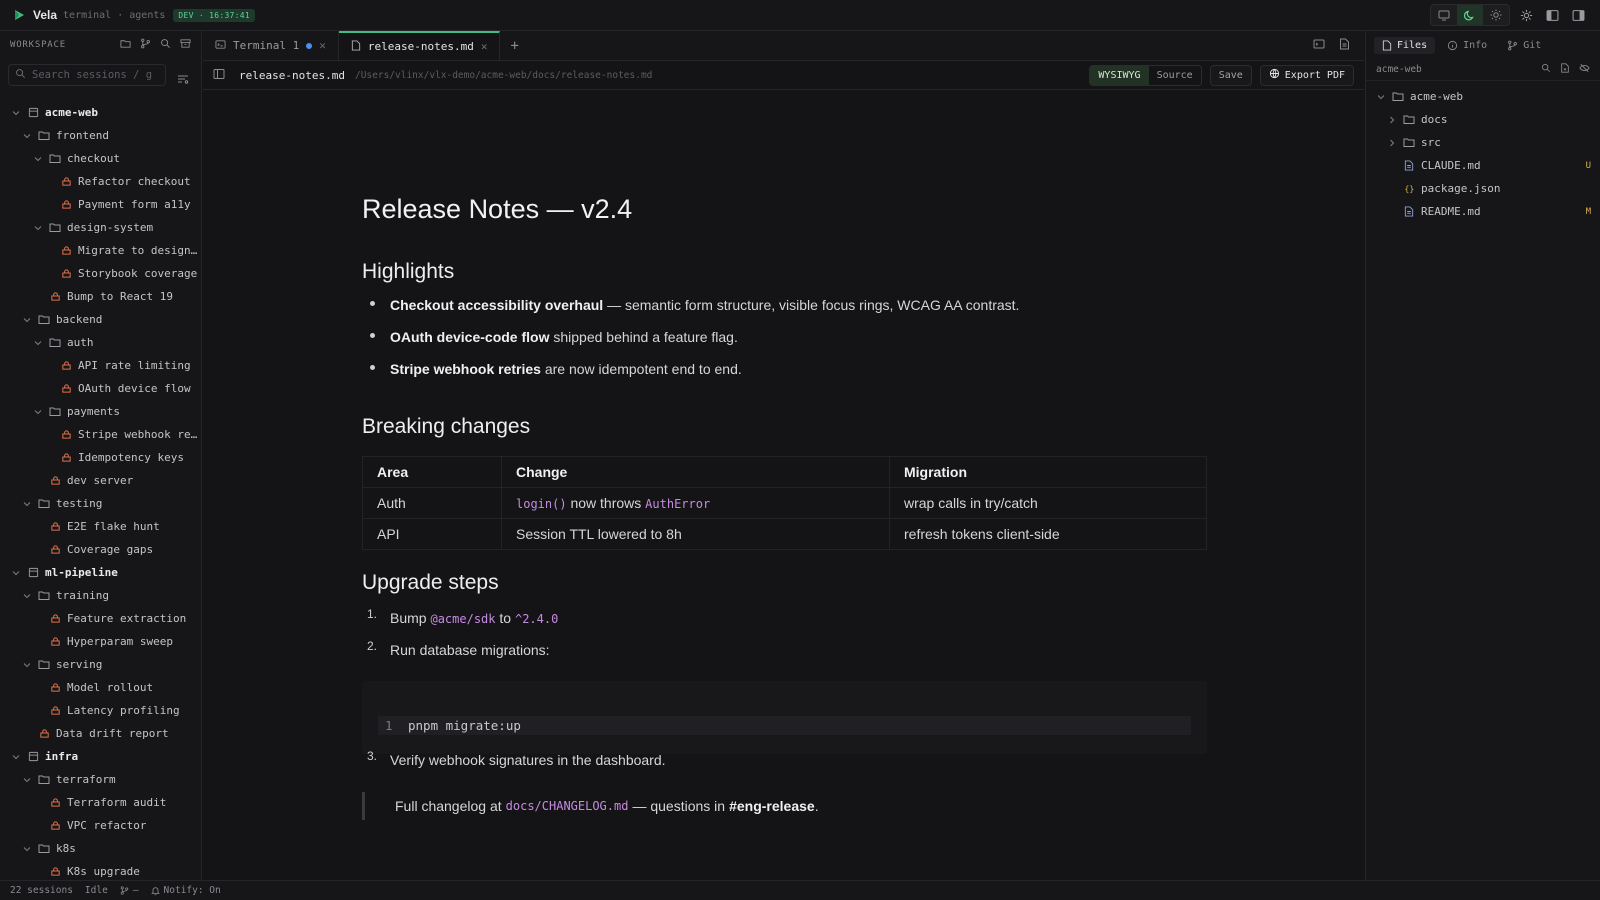 This screenshot has width=1600, height=900. What do you see at coordinates (1565, 69) in the screenshot?
I see `new-file-icon` at bounding box center [1565, 69].